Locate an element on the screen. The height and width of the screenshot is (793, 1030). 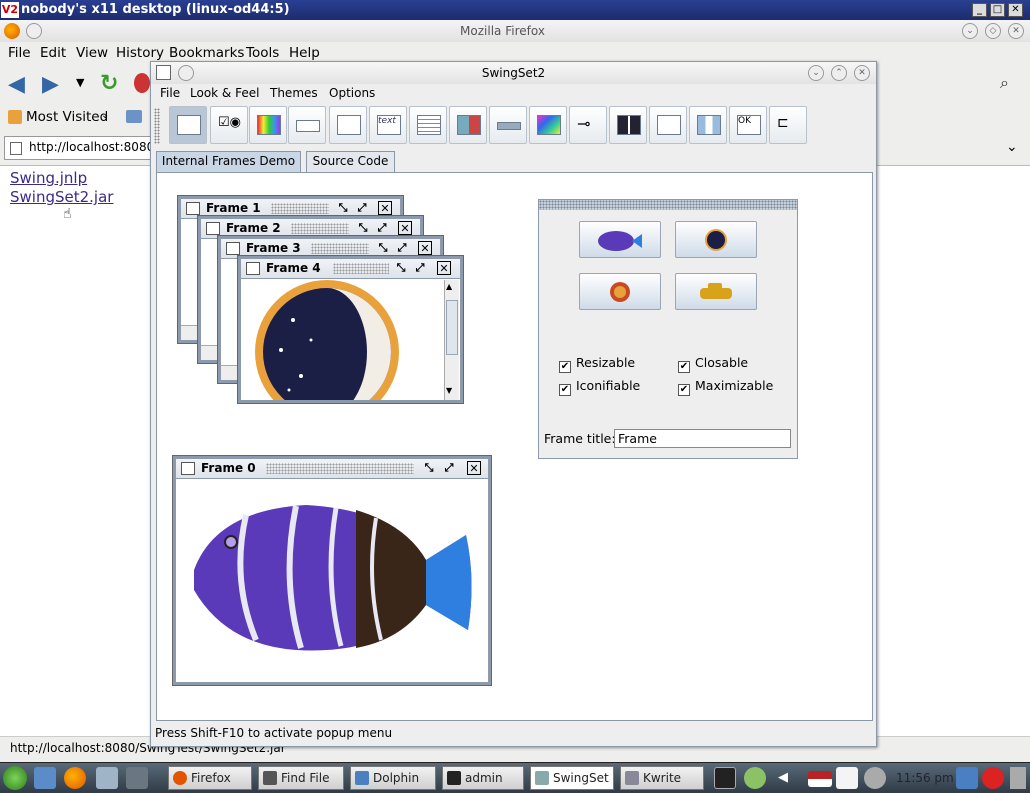
info-icon is located at coordinates (875, 778).